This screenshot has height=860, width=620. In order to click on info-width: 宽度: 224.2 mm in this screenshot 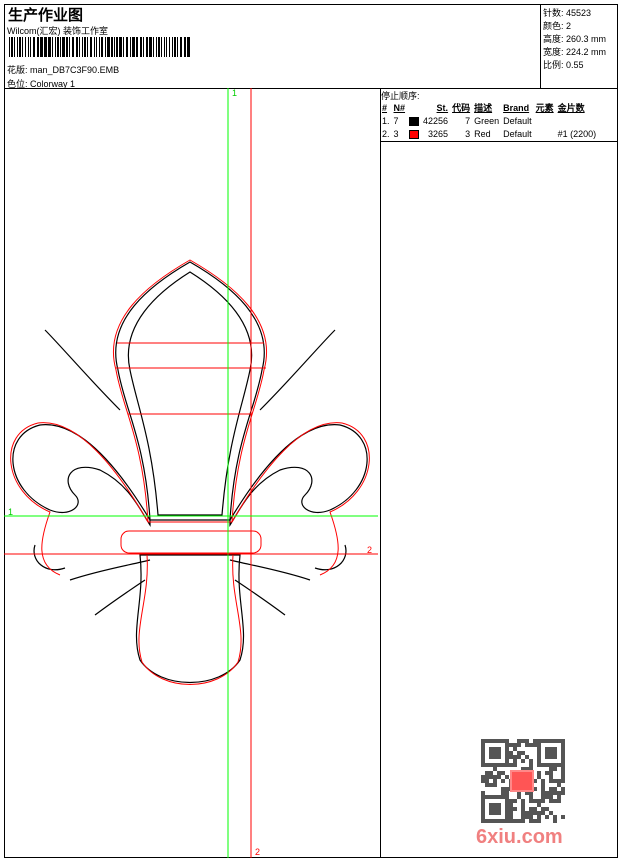, I will do `click(575, 52)`.